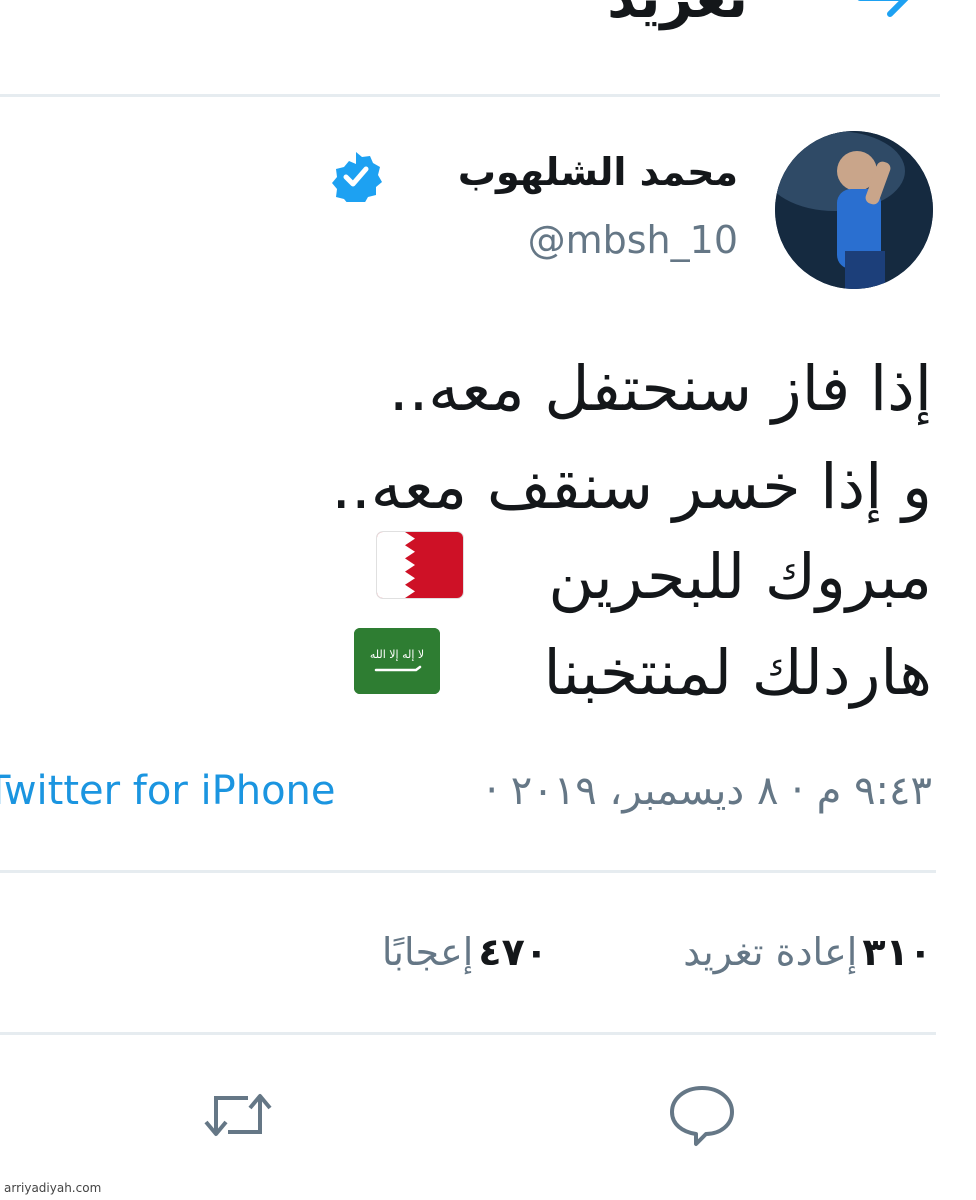  What do you see at coordinates (513, 952) in the screenshot?
I see `likes-count: ٤٧٠` at bounding box center [513, 952].